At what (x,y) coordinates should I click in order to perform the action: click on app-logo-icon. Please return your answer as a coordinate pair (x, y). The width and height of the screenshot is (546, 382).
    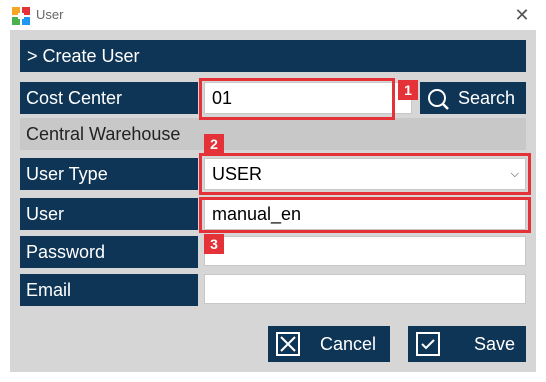
    Looking at the image, I should click on (21, 16).